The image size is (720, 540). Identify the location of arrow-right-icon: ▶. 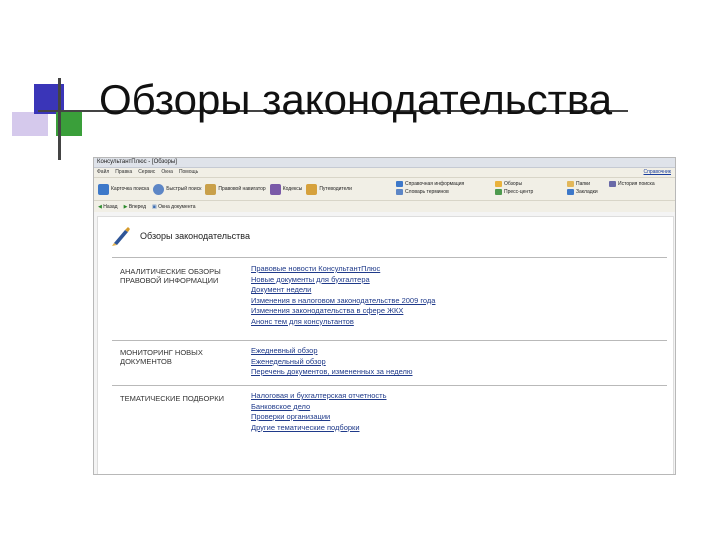
(125, 206).